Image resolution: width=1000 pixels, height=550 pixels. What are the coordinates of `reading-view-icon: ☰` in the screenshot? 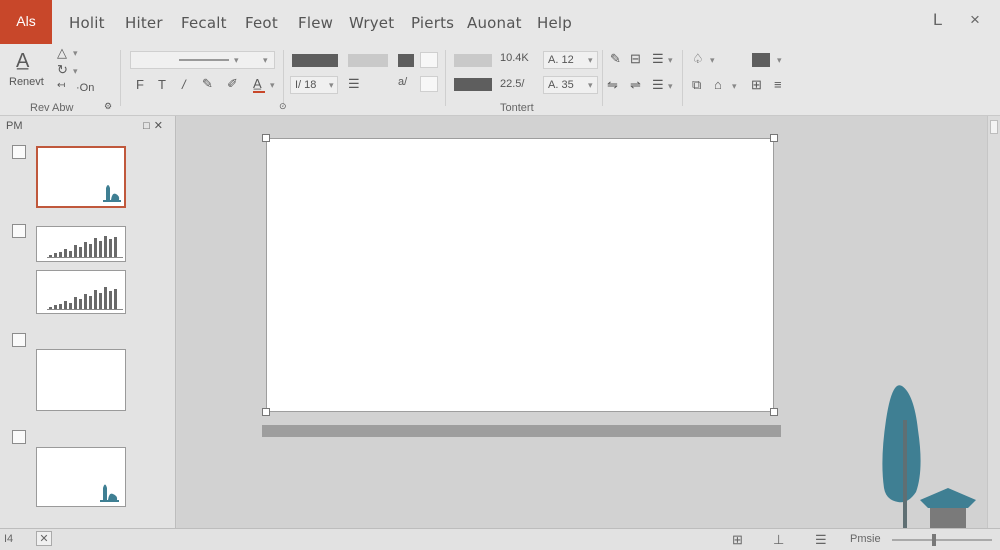 It's located at (821, 540).